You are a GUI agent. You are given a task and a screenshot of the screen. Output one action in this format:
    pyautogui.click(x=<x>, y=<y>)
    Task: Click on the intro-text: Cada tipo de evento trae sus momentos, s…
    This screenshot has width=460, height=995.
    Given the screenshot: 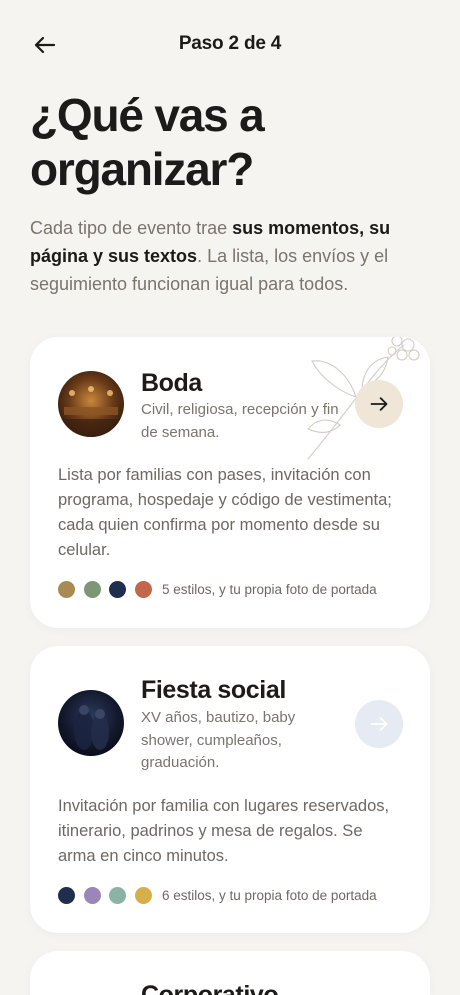 What is the action you would take?
    pyautogui.click(x=230, y=256)
    